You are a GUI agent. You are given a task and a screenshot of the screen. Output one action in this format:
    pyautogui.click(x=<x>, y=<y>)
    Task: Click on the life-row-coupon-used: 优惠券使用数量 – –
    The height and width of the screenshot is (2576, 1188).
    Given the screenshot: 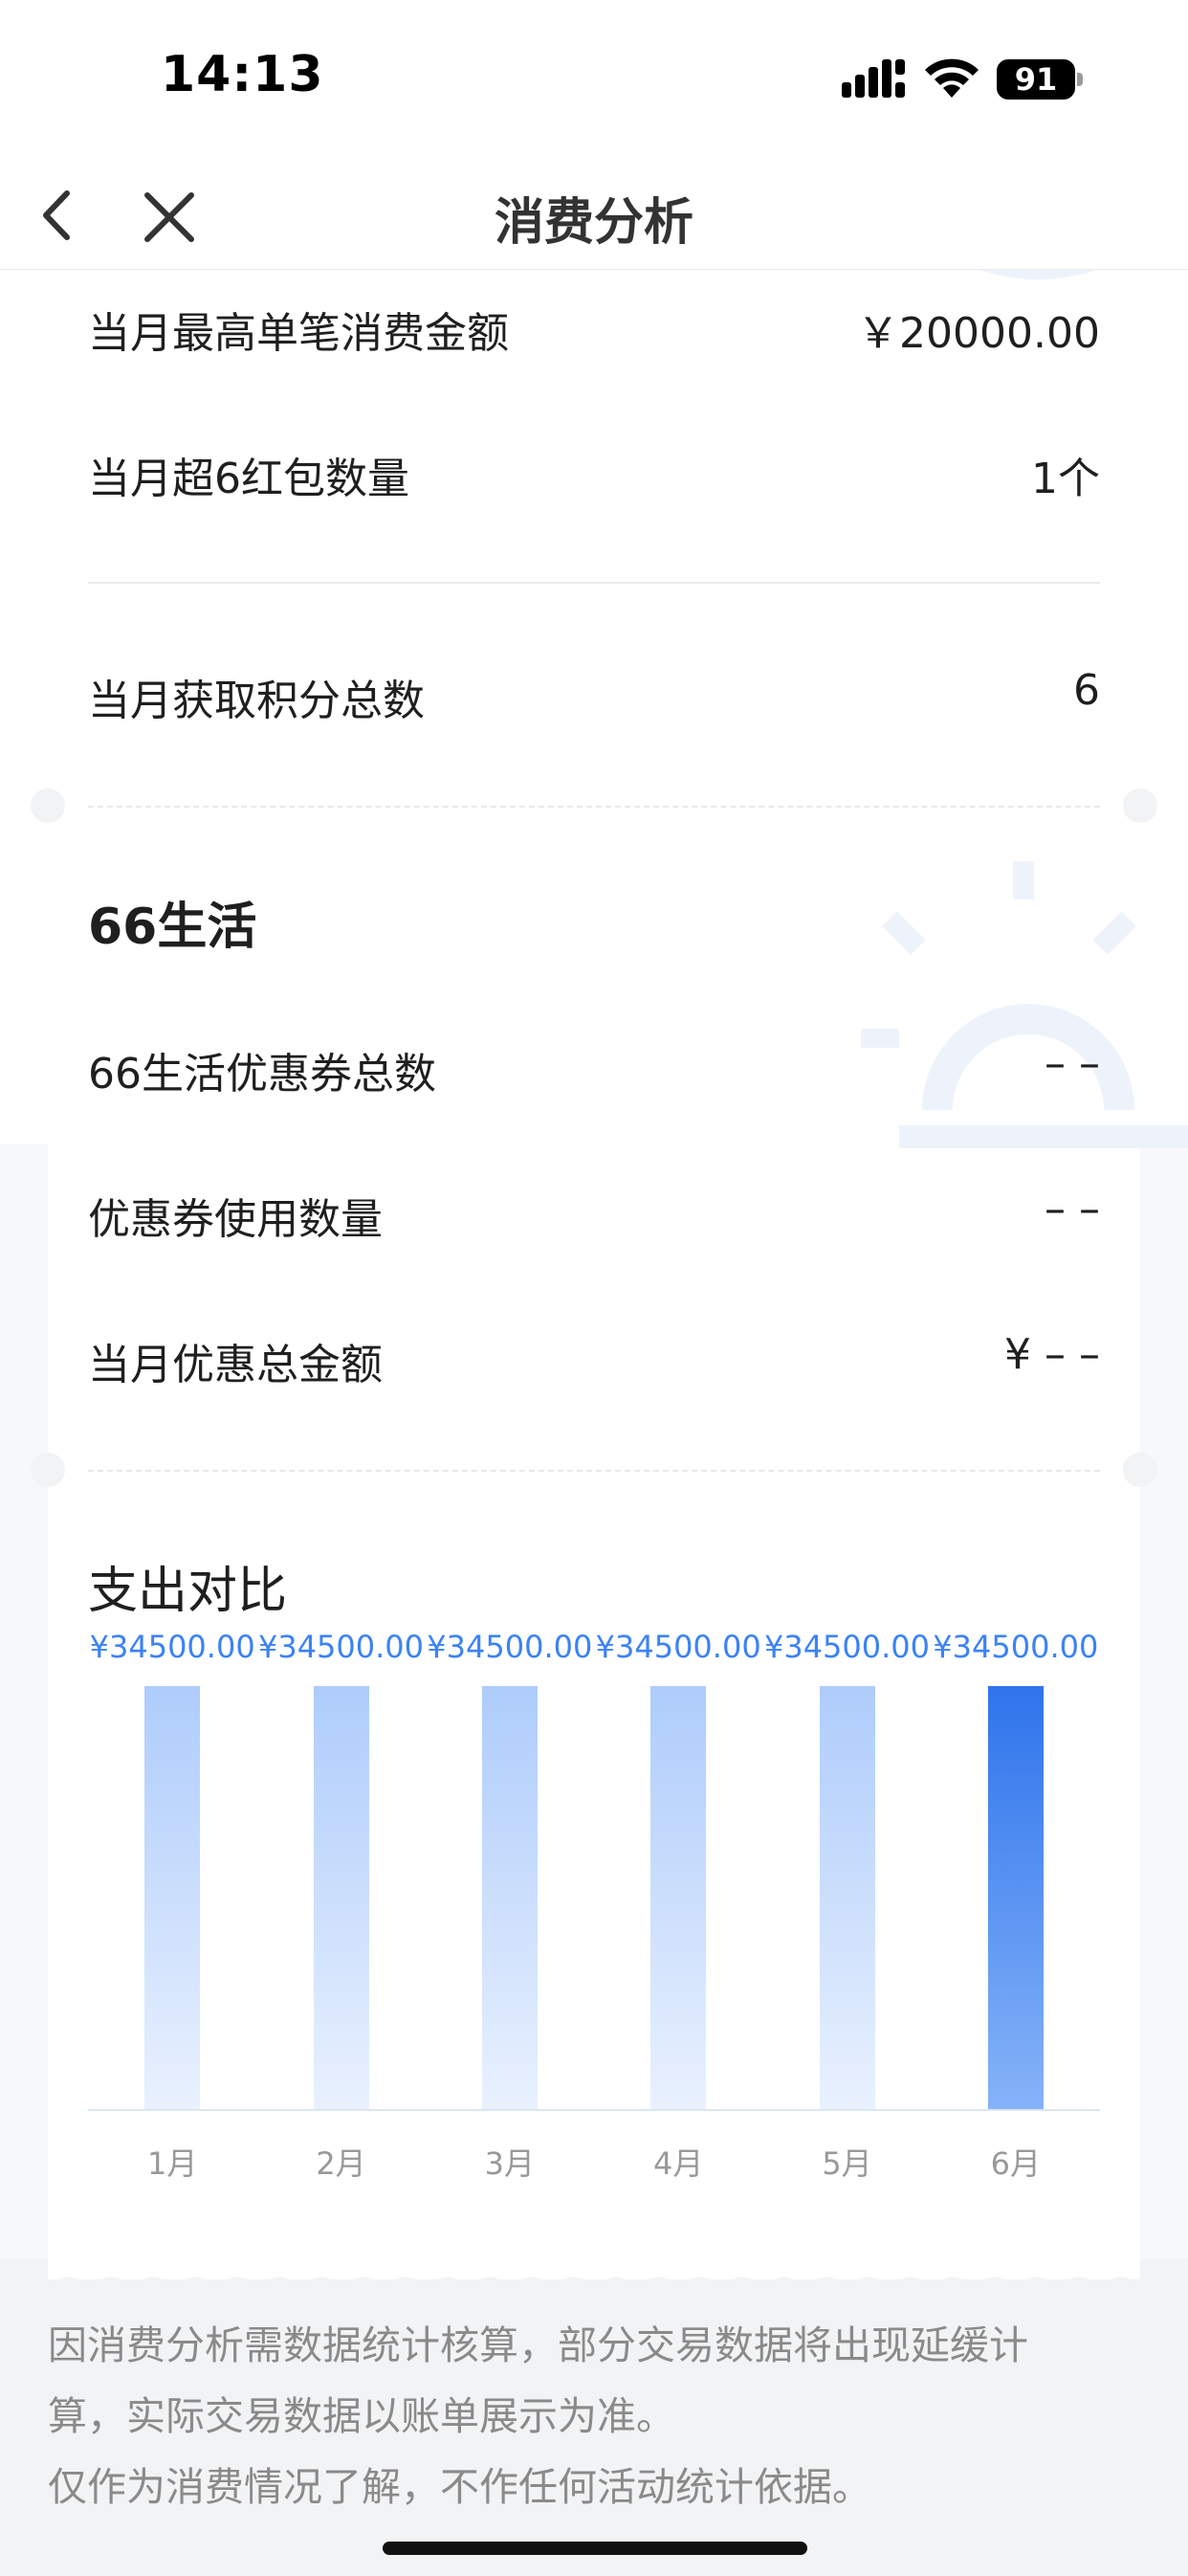 What is the action you would take?
    pyautogui.click(x=594, y=1218)
    